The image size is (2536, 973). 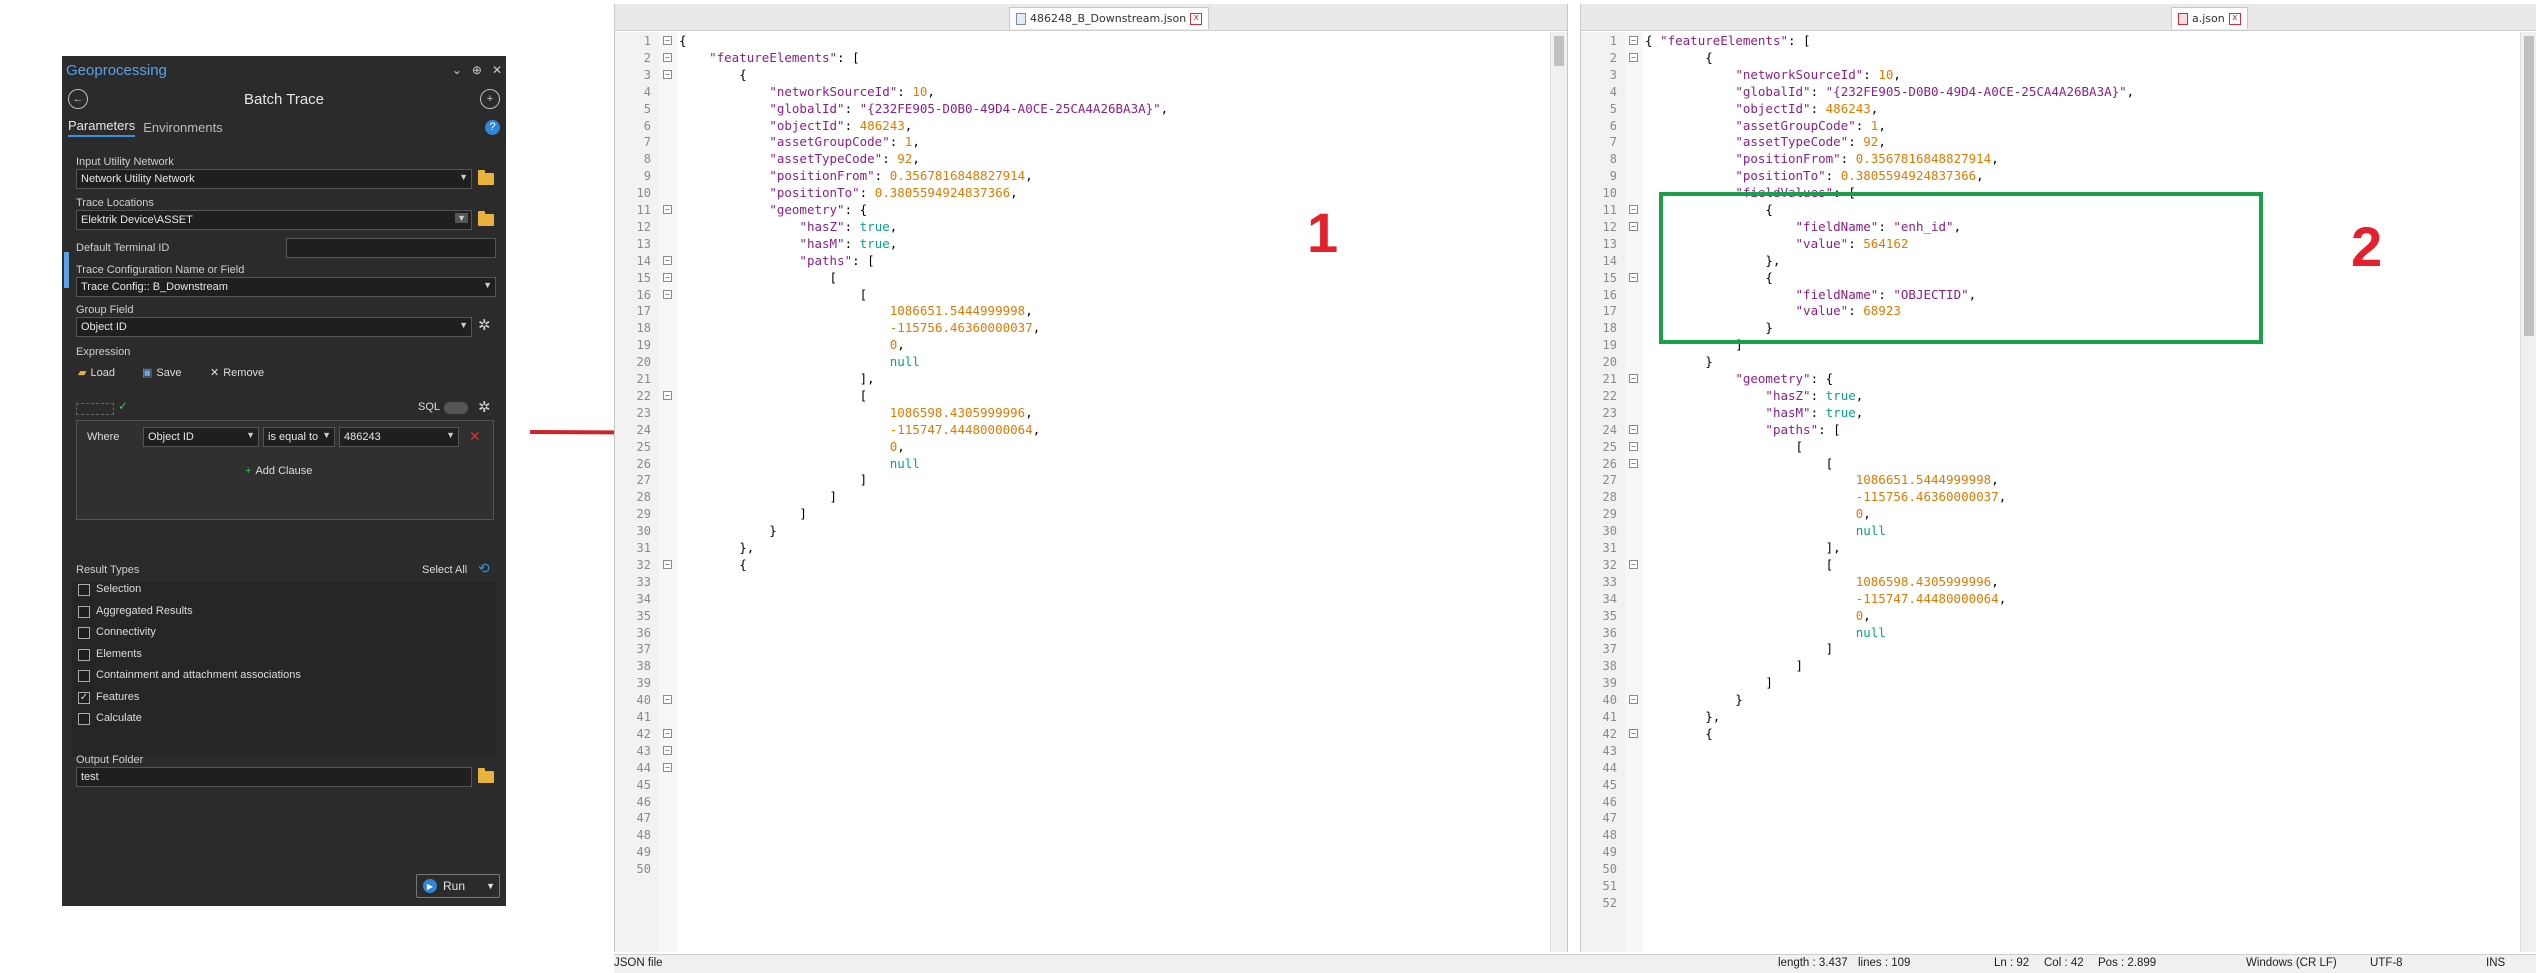 What do you see at coordinates (237, 373) in the screenshot?
I see `remove-button: ✕ Remove` at bounding box center [237, 373].